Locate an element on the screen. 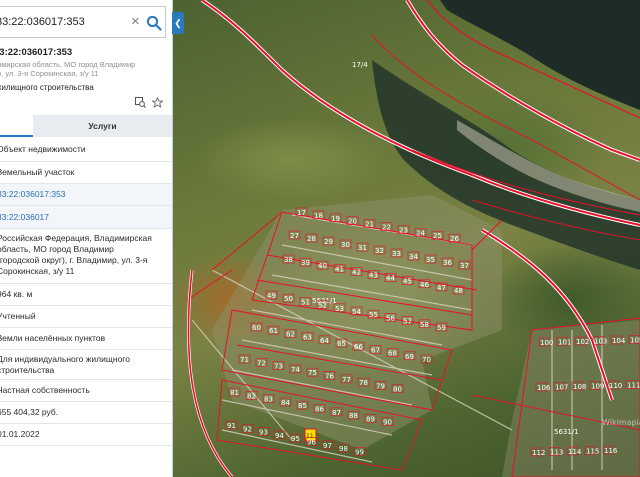 Image resolution: width=640 pixels, height=477 pixels. parcel-number: 91 is located at coordinates (231, 426).